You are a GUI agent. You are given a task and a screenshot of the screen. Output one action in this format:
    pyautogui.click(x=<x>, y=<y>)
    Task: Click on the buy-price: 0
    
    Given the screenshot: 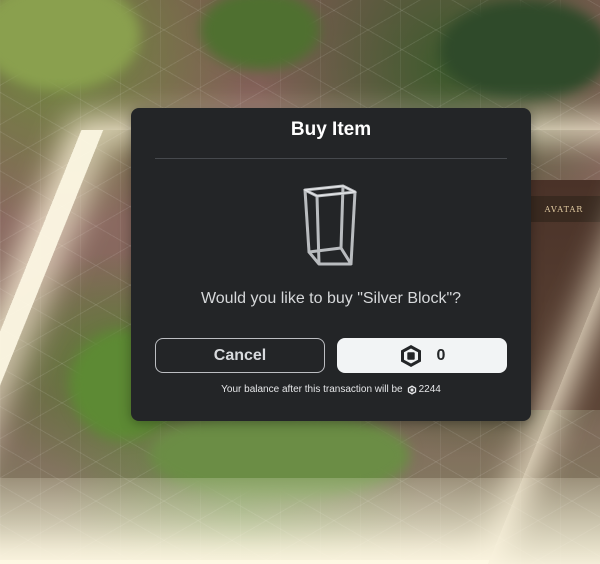 What is the action you would take?
    pyautogui.click(x=441, y=355)
    